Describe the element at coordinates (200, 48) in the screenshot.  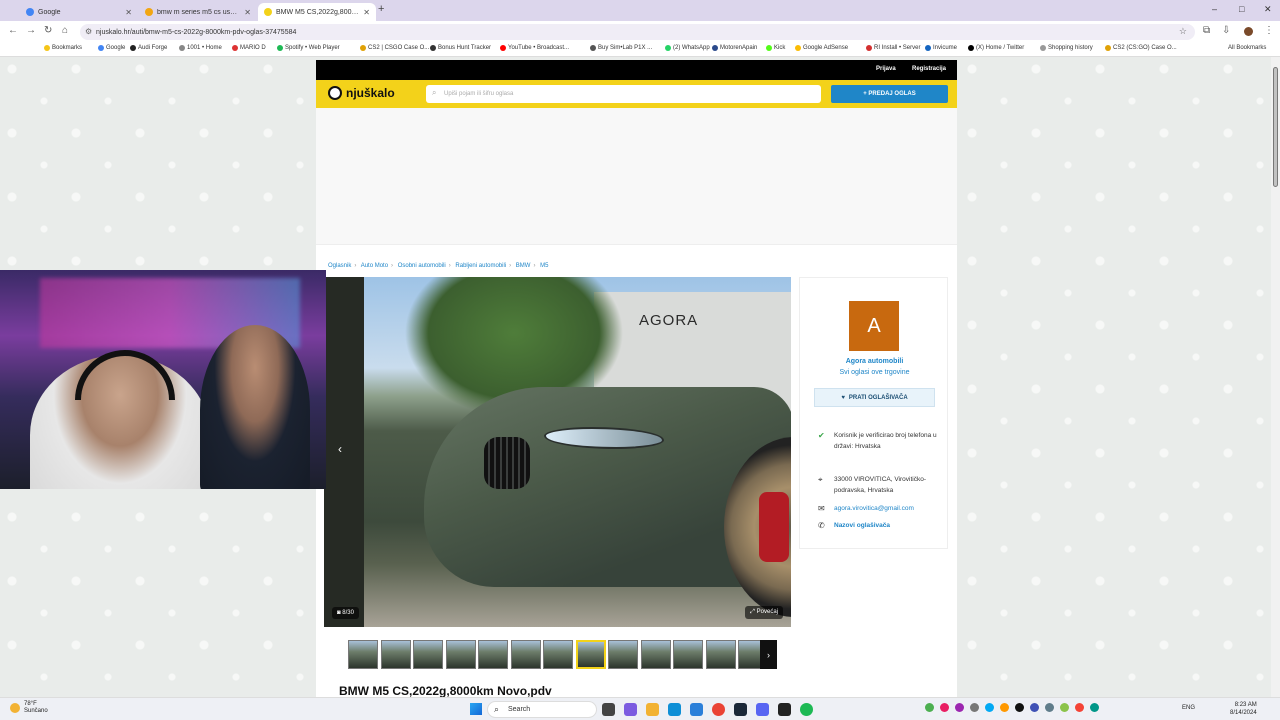
I see `bookmark-item: 1001 • Home` at that location.